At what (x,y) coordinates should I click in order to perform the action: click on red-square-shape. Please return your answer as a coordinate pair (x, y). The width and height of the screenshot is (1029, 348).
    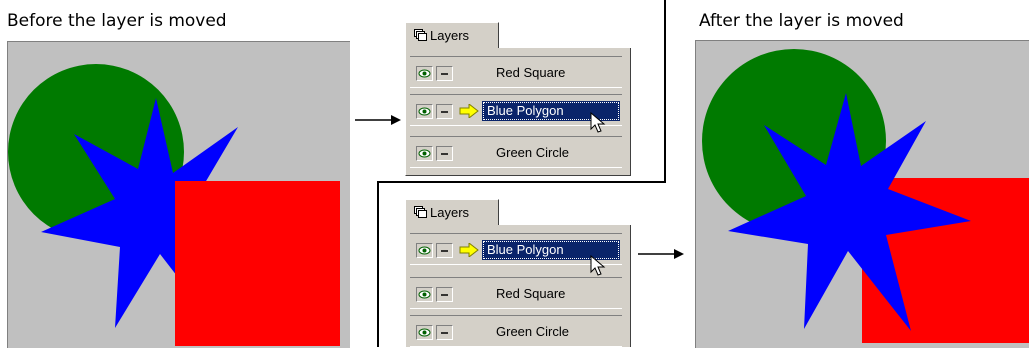
    Looking at the image, I should click on (257, 263).